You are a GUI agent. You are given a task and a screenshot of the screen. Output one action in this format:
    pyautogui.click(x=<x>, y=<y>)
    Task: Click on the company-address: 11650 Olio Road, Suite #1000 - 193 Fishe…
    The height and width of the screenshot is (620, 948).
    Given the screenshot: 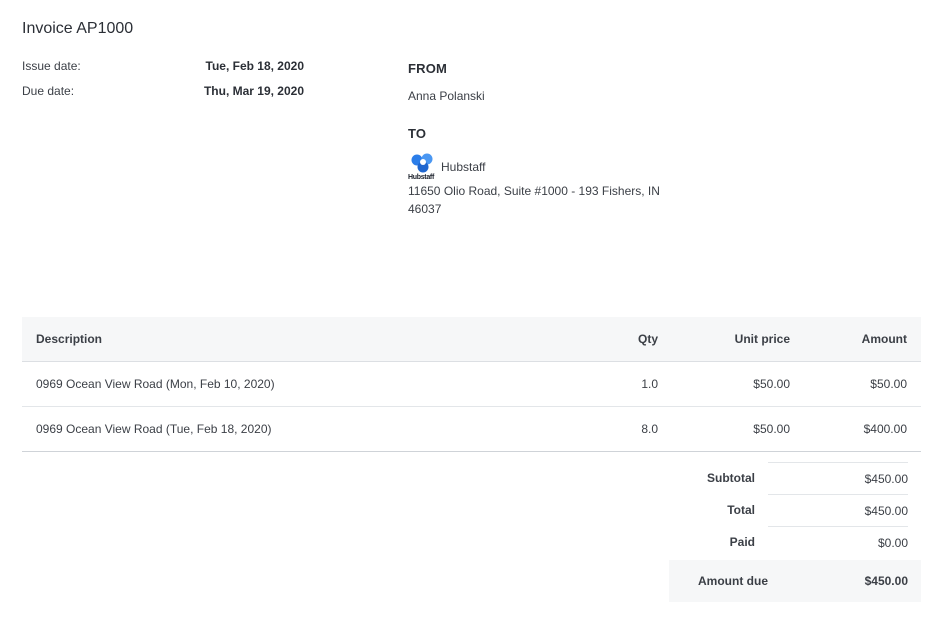 What is the action you would take?
    pyautogui.click(x=534, y=200)
    